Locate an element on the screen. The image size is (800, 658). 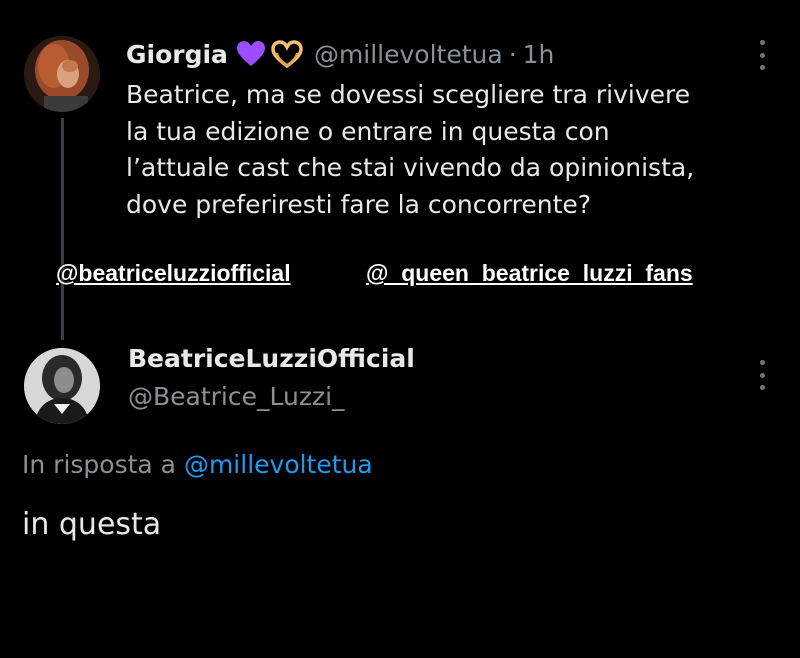
display-name: Giorgia is located at coordinates (177, 54).